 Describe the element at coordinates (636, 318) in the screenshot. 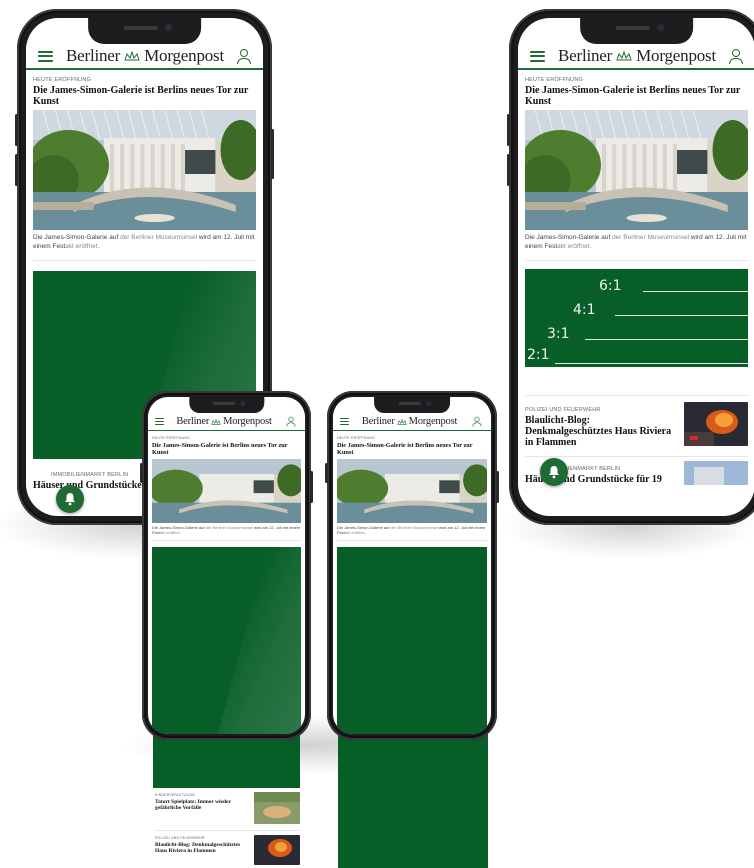

I see `ad-ratio-placeholder: 6:1 4:1 3:1 2:1` at that location.